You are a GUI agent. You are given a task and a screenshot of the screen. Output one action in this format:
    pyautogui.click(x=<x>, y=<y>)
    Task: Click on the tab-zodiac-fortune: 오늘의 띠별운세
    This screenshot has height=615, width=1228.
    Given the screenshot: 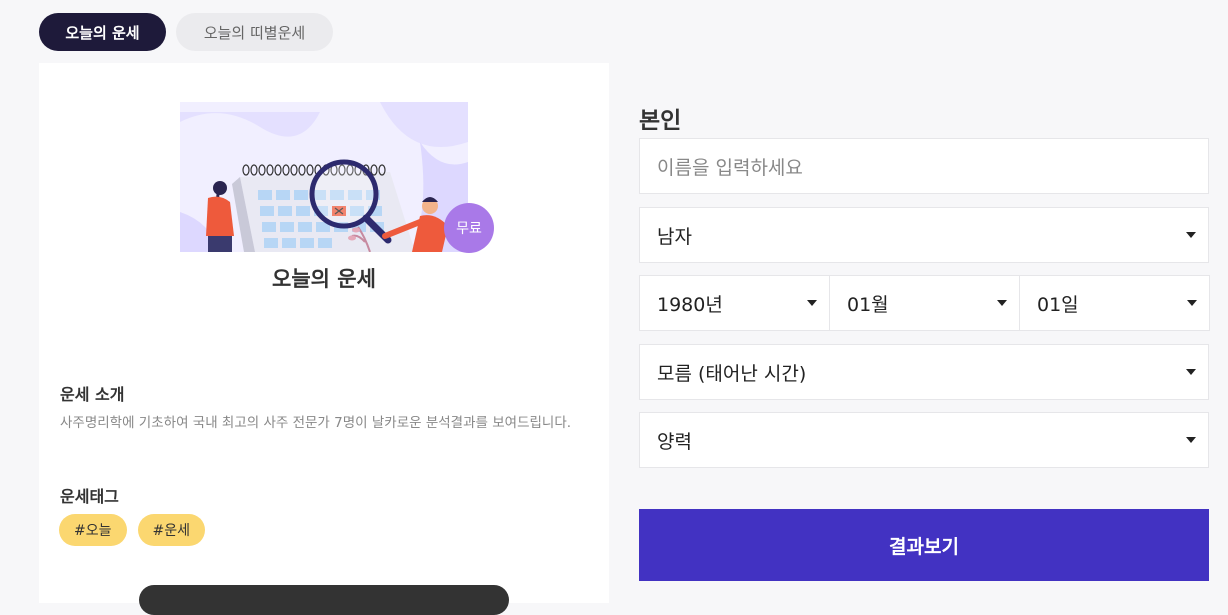 What is the action you would take?
    pyautogui.click(x=254, y=32)
    